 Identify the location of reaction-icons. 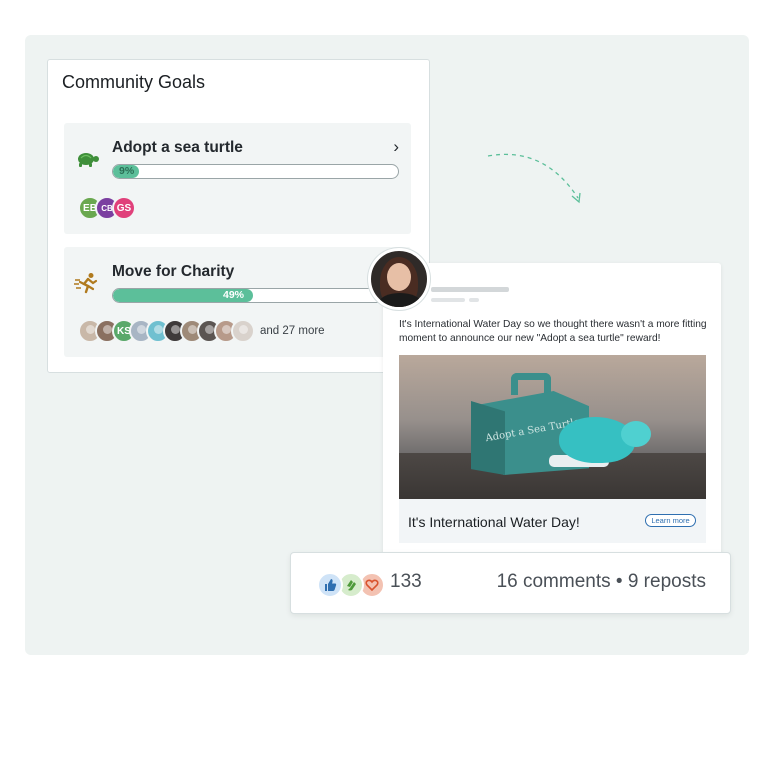
(352, 585).